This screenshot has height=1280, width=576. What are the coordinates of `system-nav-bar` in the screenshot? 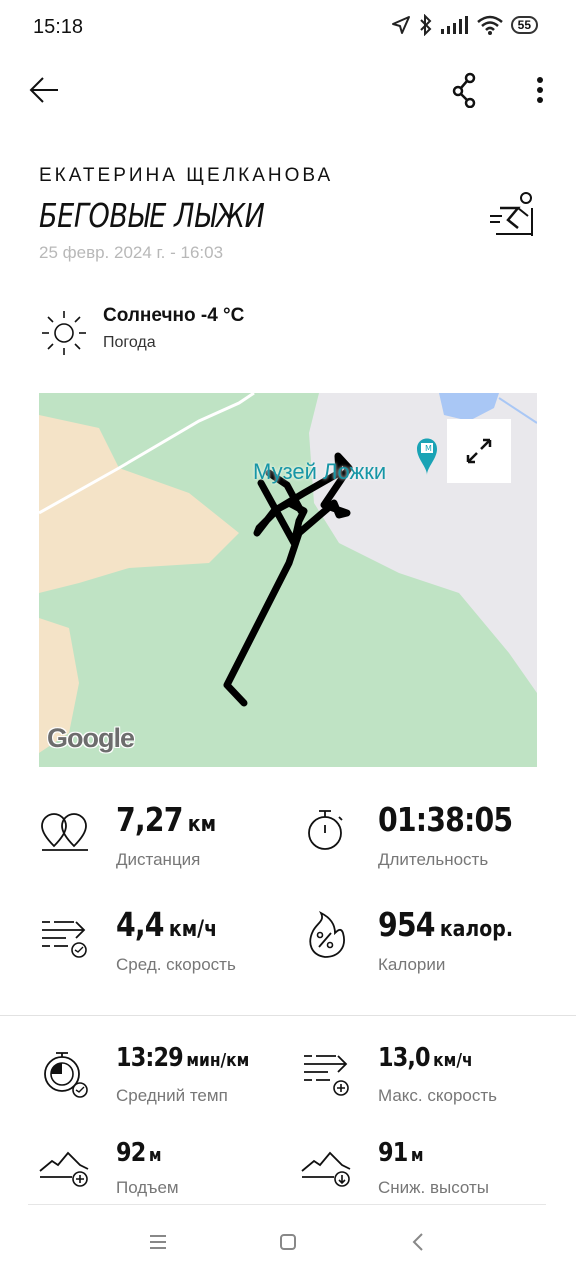 It's located at (288, 1242).